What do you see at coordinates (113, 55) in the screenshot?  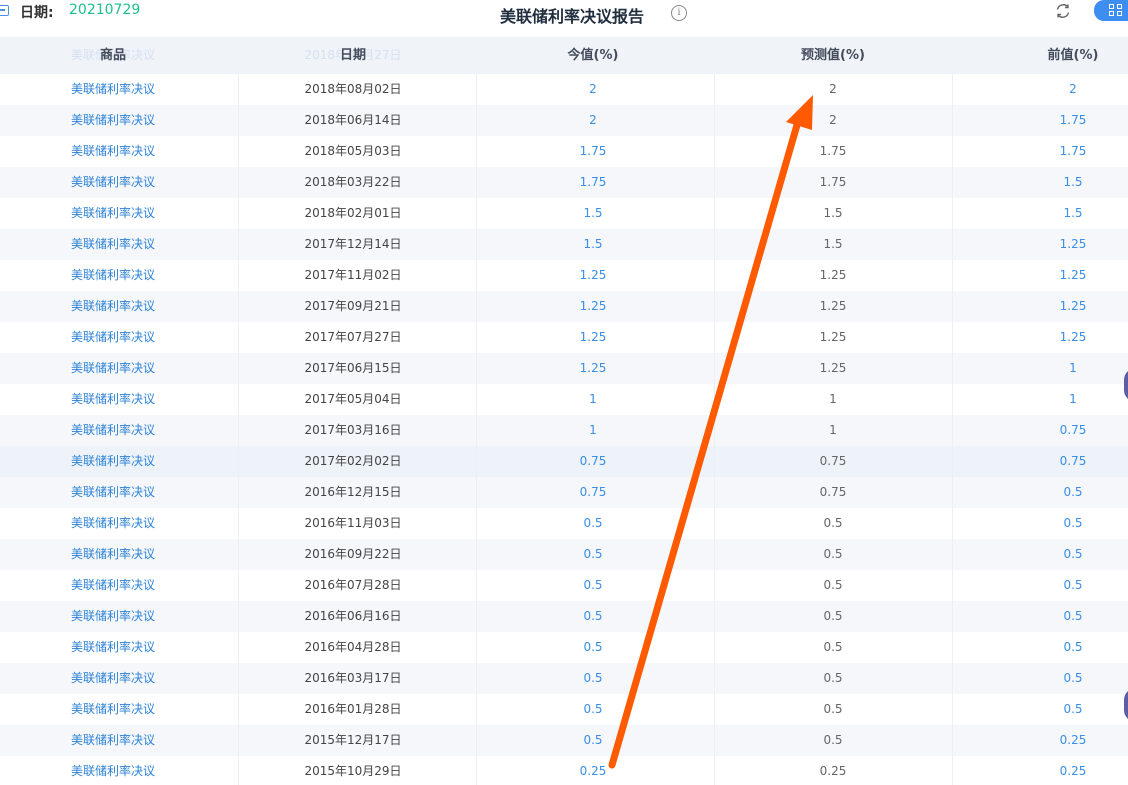 I see `column-header-product: 商品` at bounding box center [113, 55].